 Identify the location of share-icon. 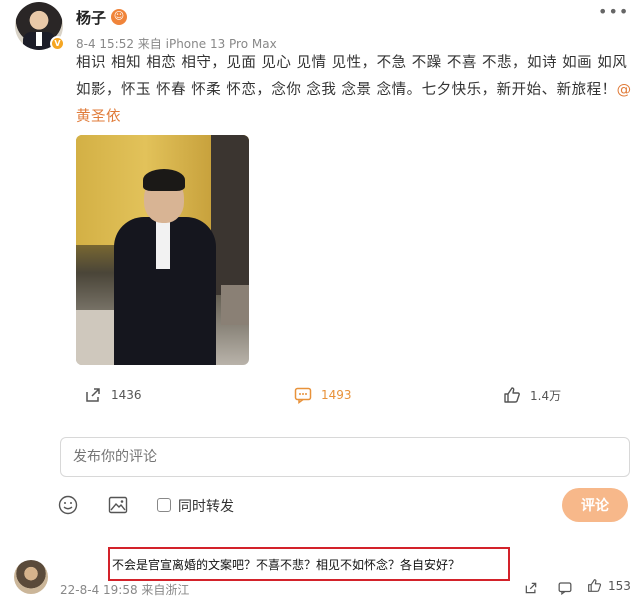
(93, 395).